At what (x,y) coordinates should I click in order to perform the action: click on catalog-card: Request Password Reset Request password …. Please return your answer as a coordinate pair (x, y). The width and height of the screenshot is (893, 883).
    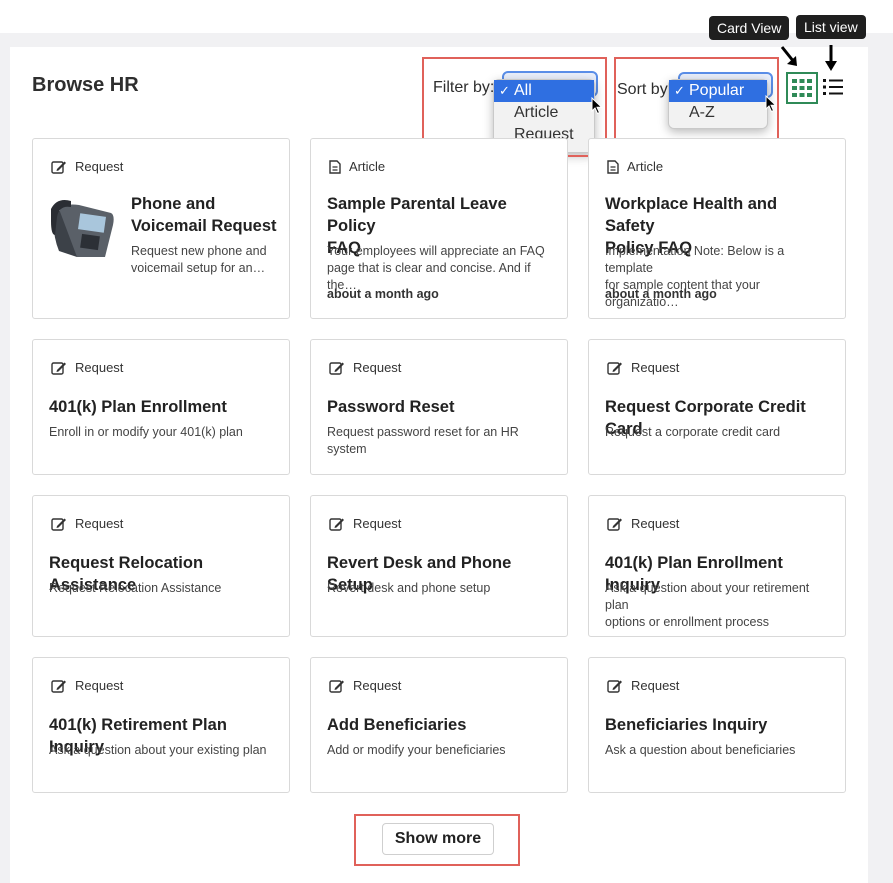
    Looking at the image, I should click on (439, 407).